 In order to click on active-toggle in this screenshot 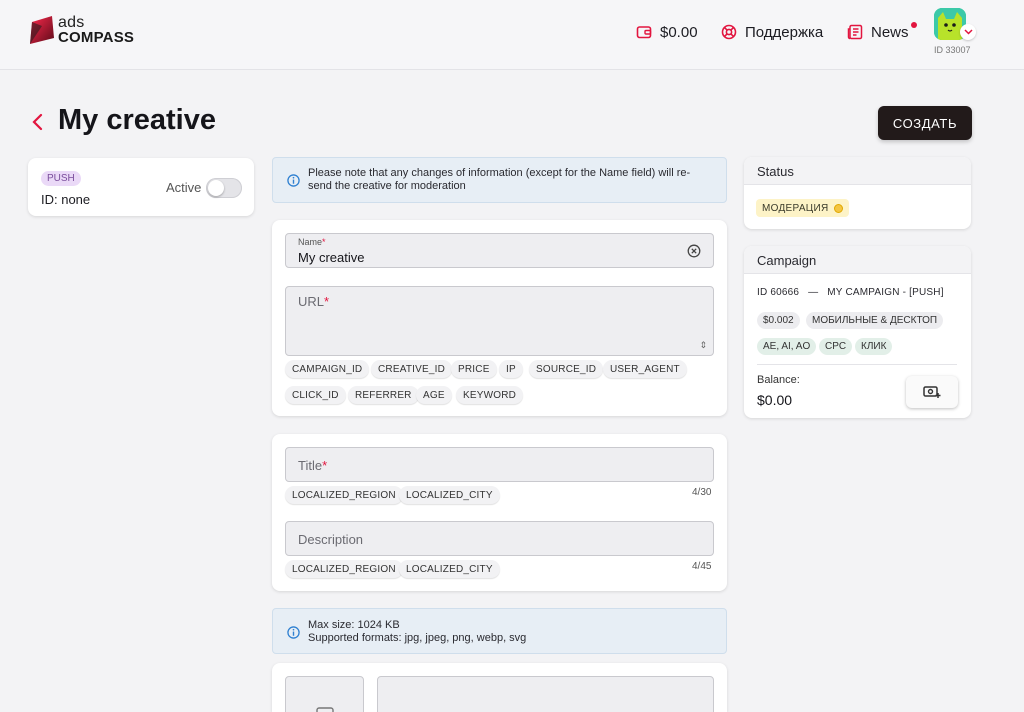, I will do `click(224, 188)`.